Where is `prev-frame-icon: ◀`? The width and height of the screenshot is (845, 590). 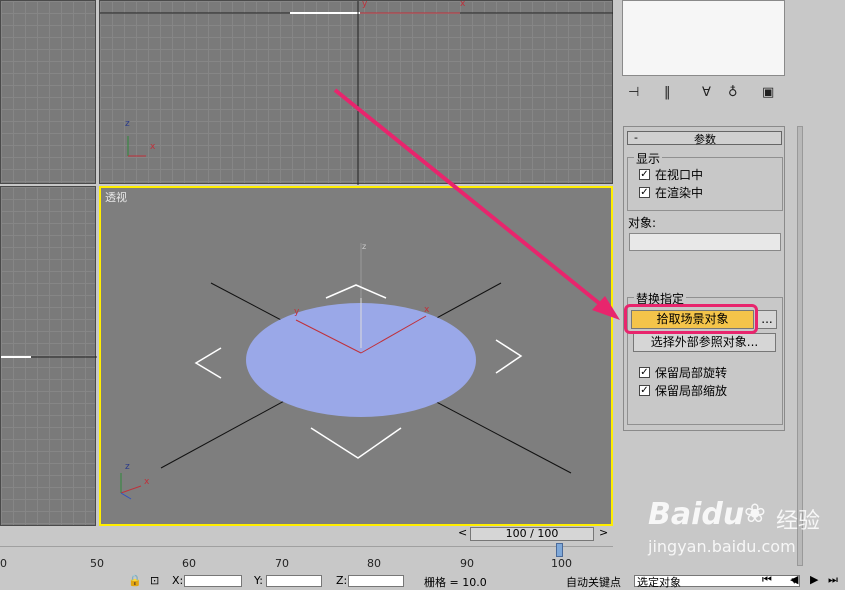 prev-frame-icon: ◀ is located at coordinates (794, 579).